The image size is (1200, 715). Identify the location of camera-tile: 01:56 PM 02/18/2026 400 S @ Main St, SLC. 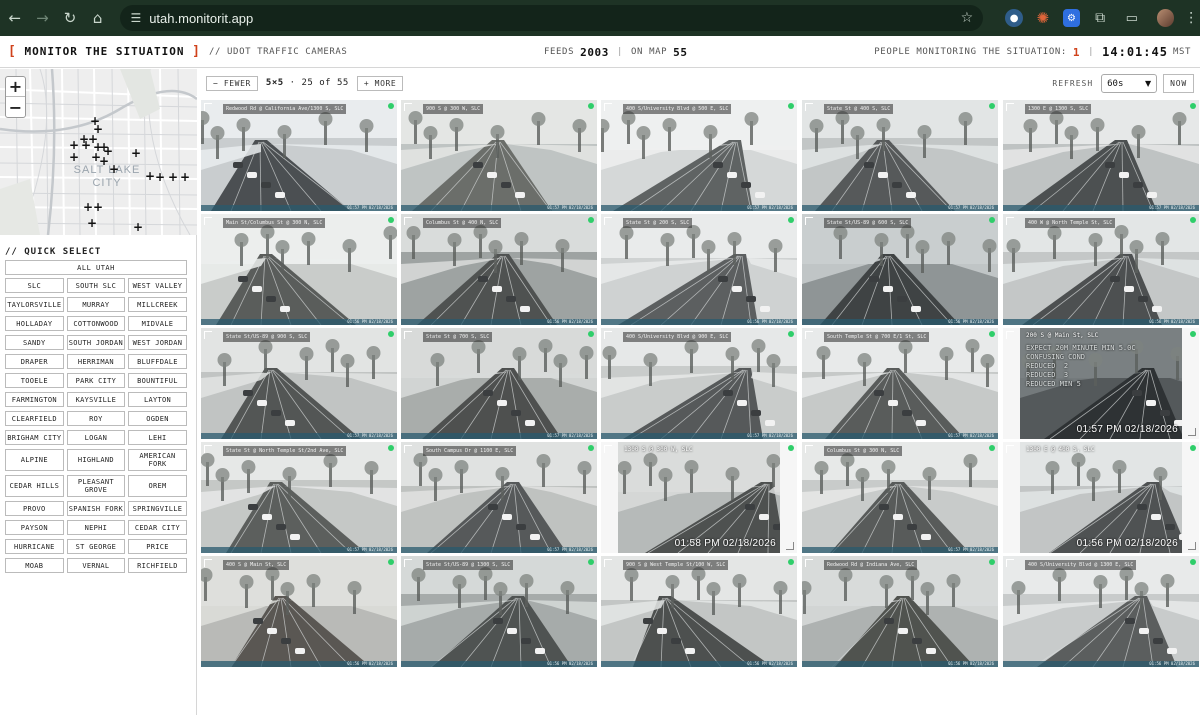
(299, 611).